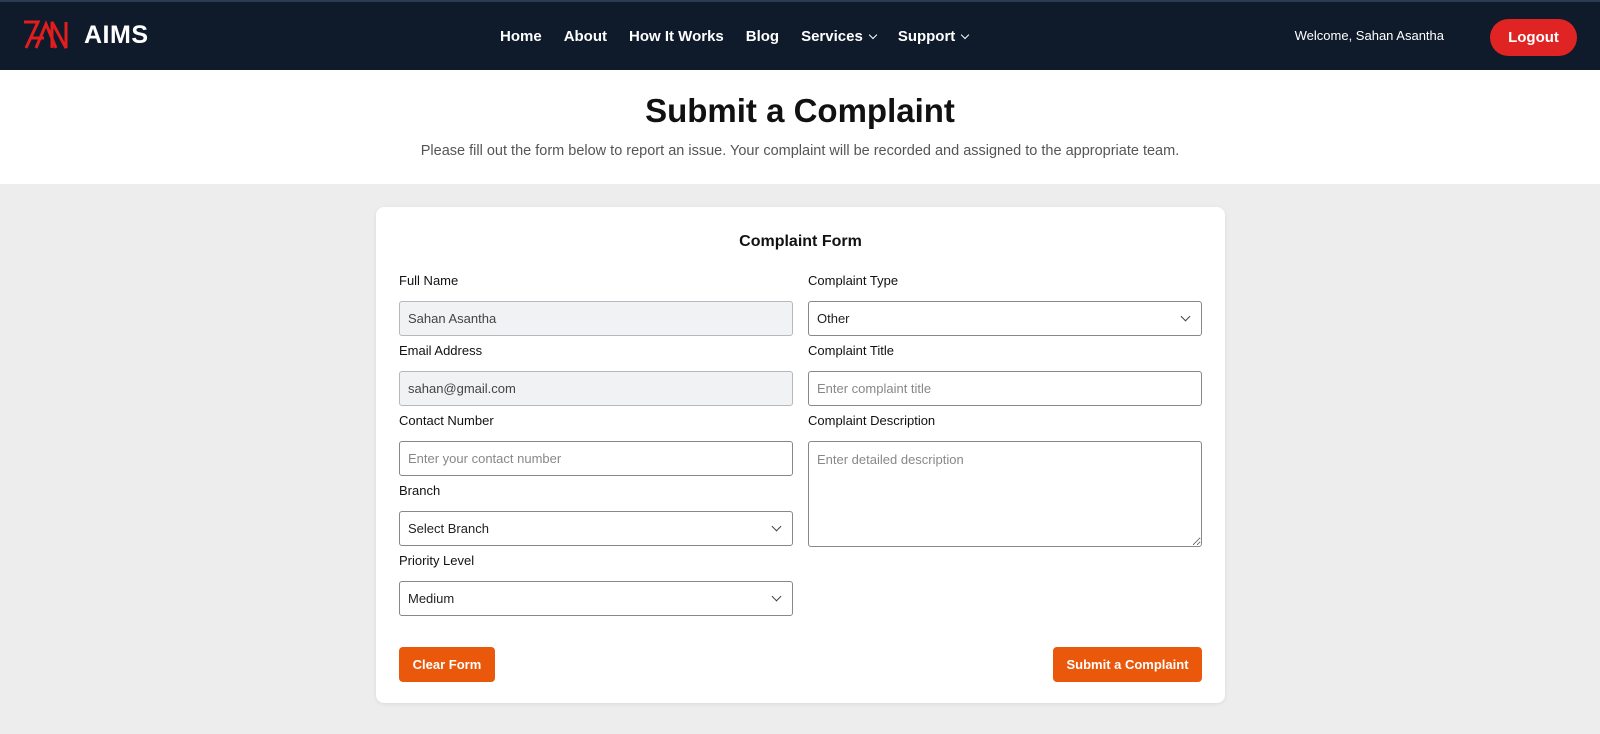  I want to click on priority-label: Priority Level, so click(437, 560).